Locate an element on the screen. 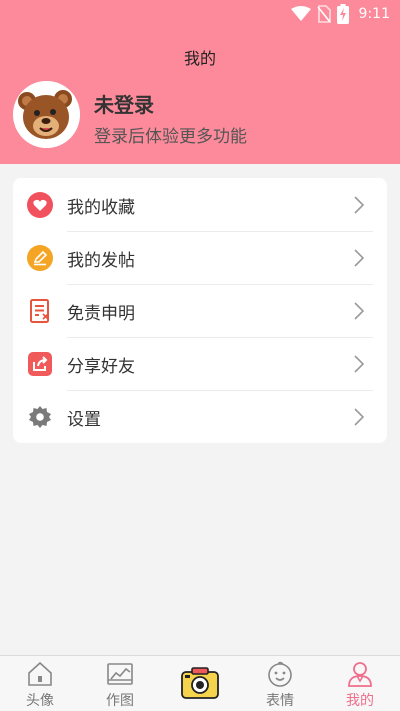  menu-item-favorites: 我的收藏 is located at coordinates (200, 204).